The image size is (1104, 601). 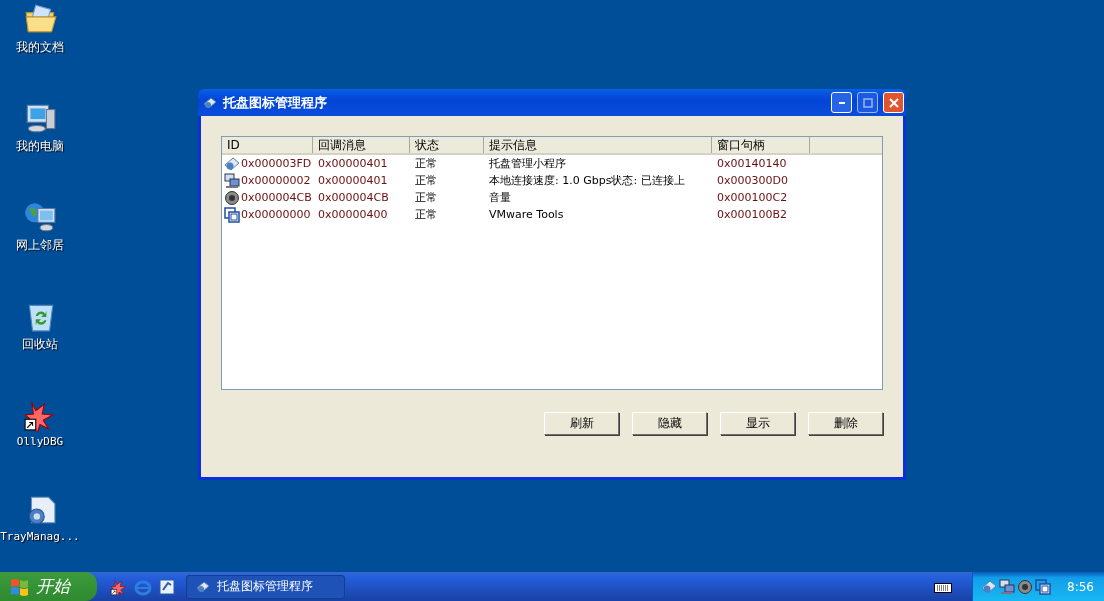 I want to click on desktop-icon-label: 我的电脑, so click(x=40, y=146).